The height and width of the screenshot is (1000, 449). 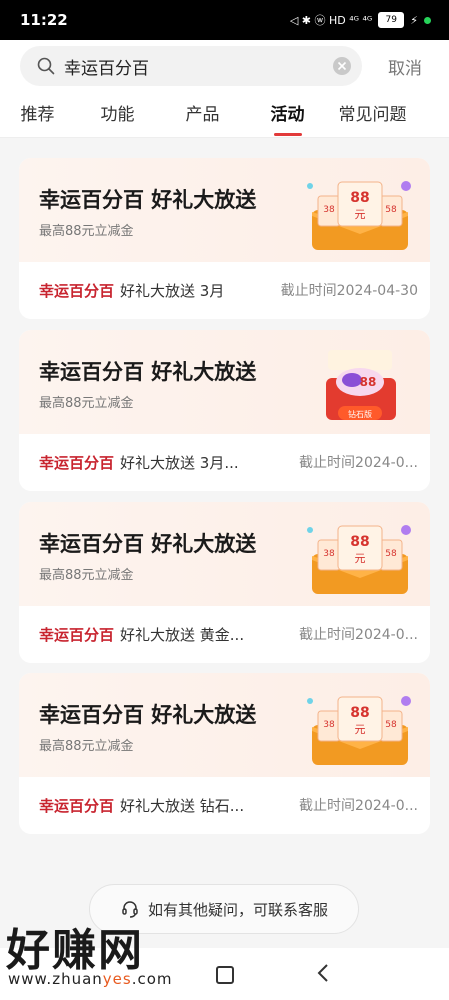 I want to click on status-bar: 11:22 ◁ ✱ ⓦ HD ⁴ᴳ ⁴ᴳ 79 ⚡, so click(x=224, y=20).